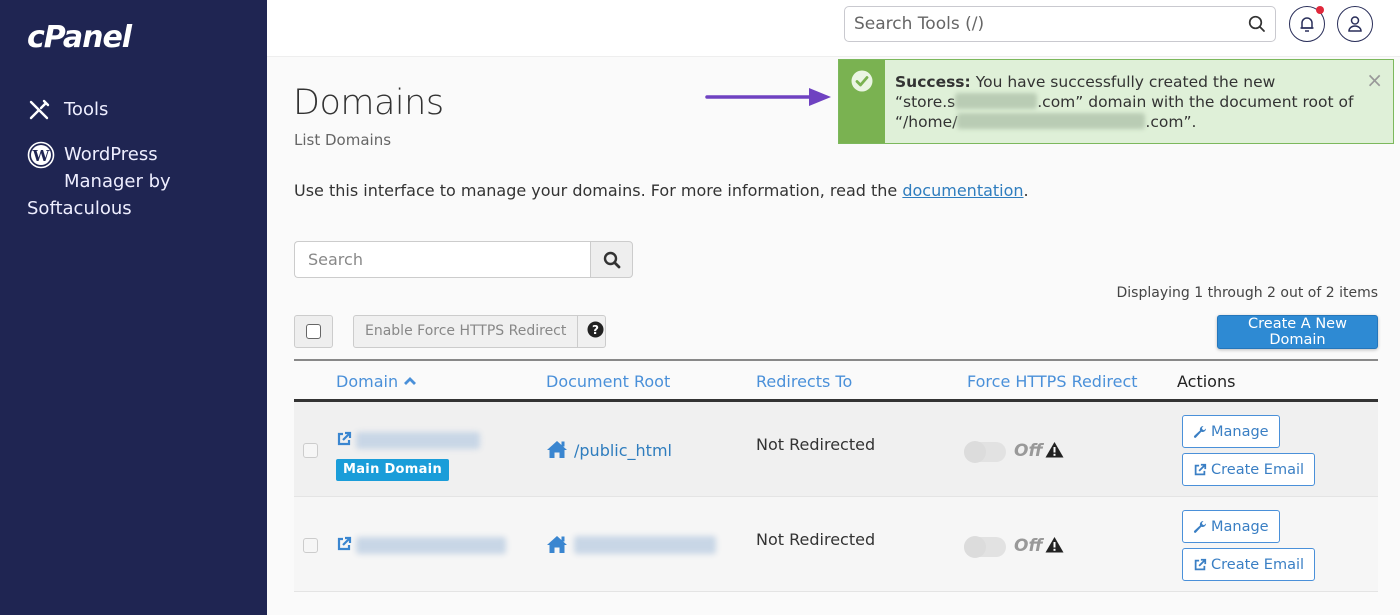 This screenshot has height=615, width=1400. Describe the element at coordinates (392, 470) in the screenshot. I see `main-domain-badge: Main Domain` at that location.